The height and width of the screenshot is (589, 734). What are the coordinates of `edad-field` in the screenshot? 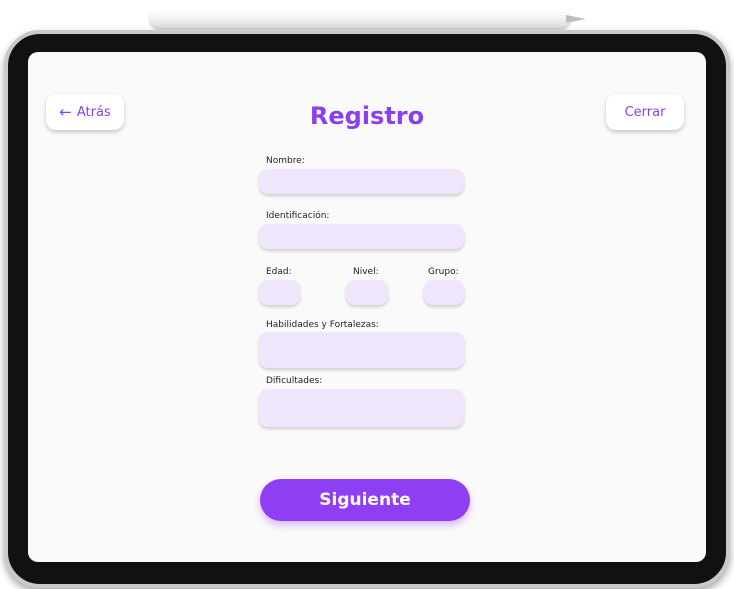 It's located at (279, 292).